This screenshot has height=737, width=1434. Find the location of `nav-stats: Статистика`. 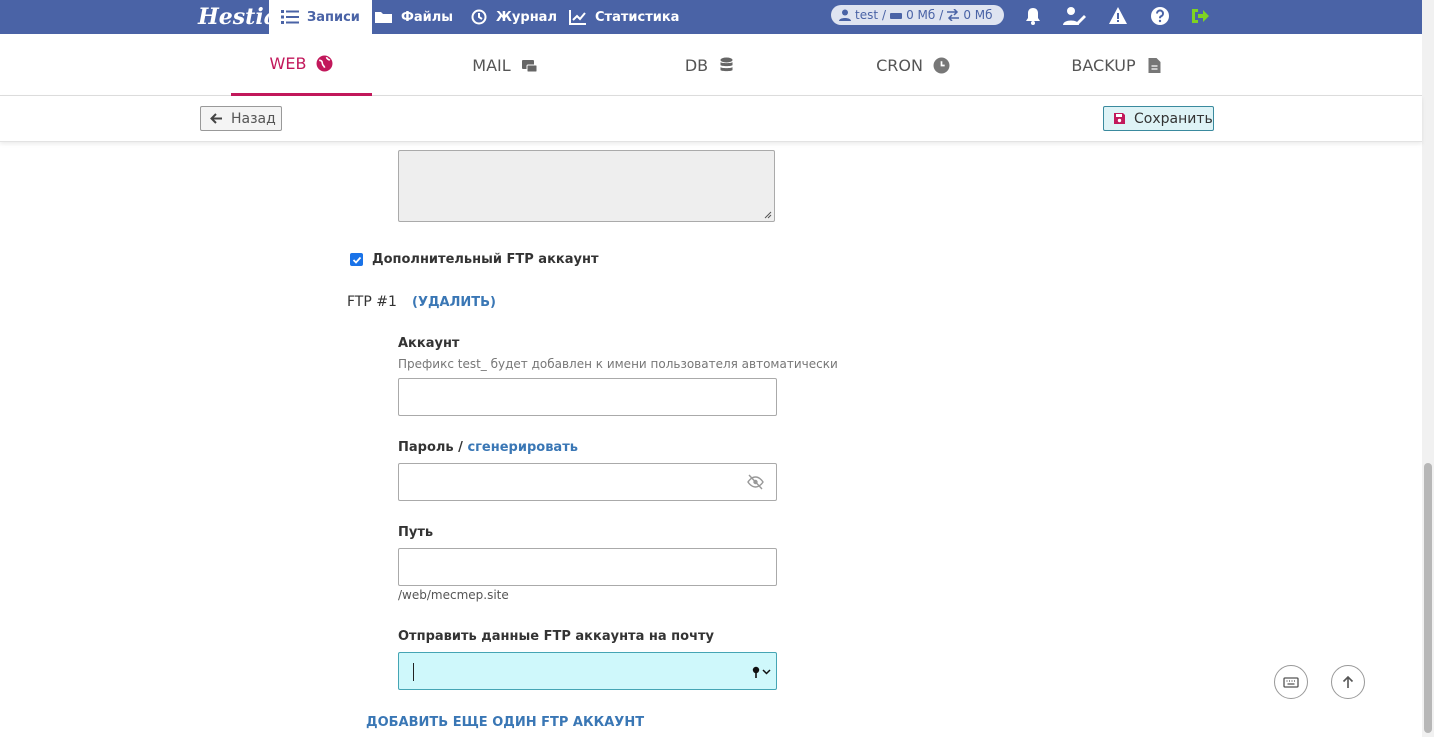

nav-stats: Статистика is located at coordinates (624, 17).